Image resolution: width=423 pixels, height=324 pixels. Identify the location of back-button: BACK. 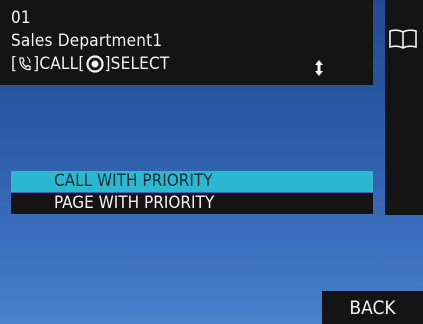
(372, 307).